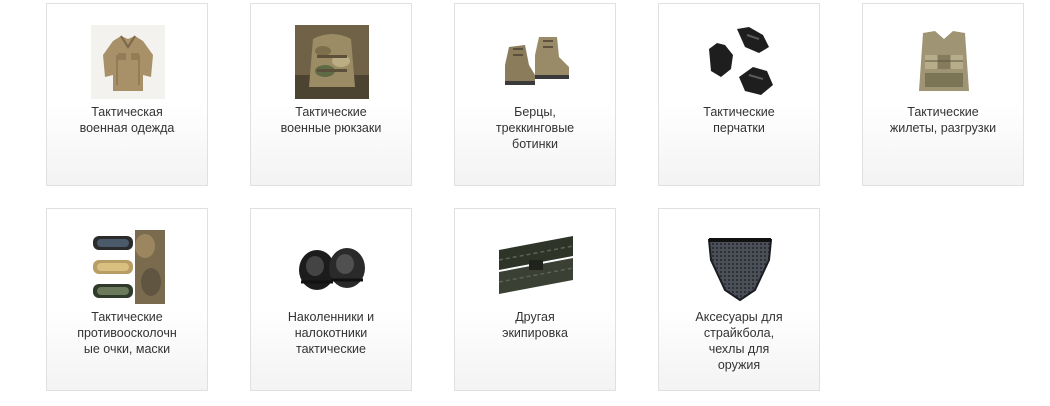 The height and width of the screenshot is (406, 1050). I want to click on label-line: Другая, so click(535, 317).